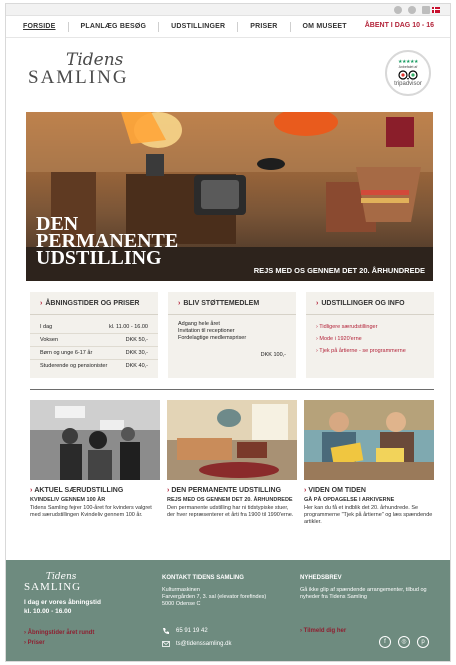  Describe the element at coordinates (107, 241) in the screenshot. I see `hero-title: DEN PERMANENTE UDSTILLING` at that location.